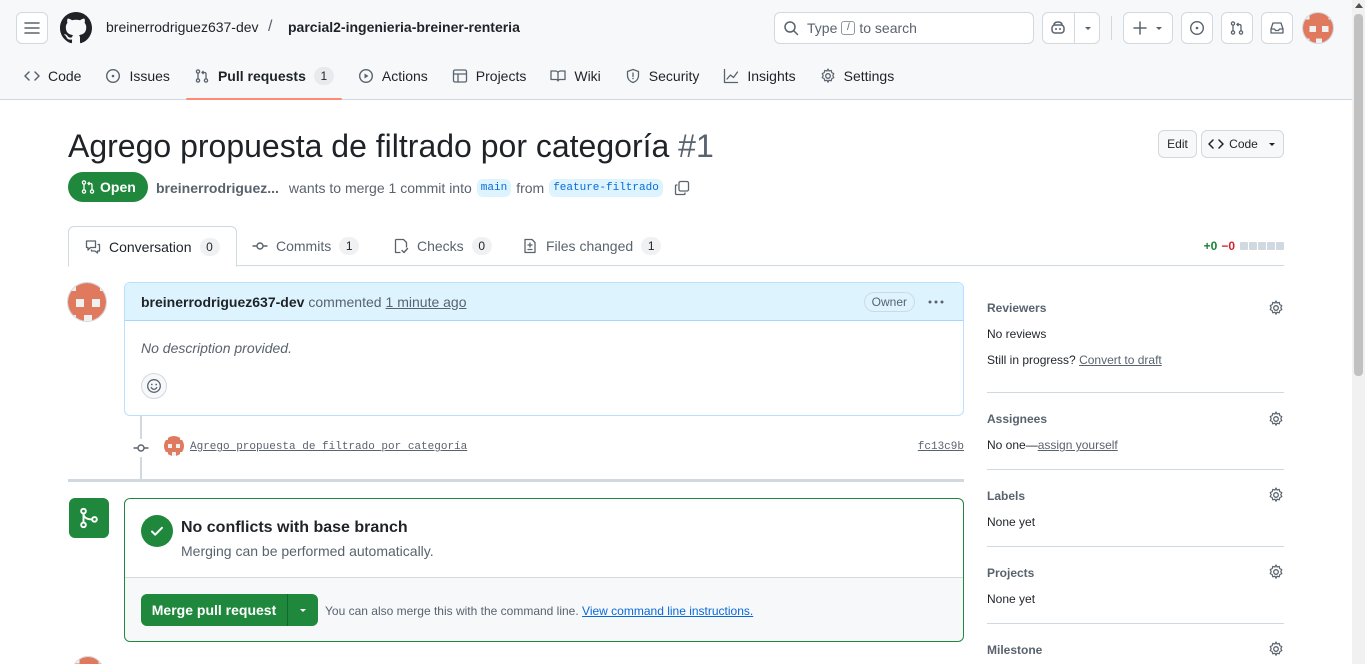 Image resolution: width=1365 pixels, height=664 pixels. What do you see at coordinates (182, 27) in the screenshot?
I see `breadcrumb-owner: breinerrodriguez637-dev` at bounding box center [182, 27].